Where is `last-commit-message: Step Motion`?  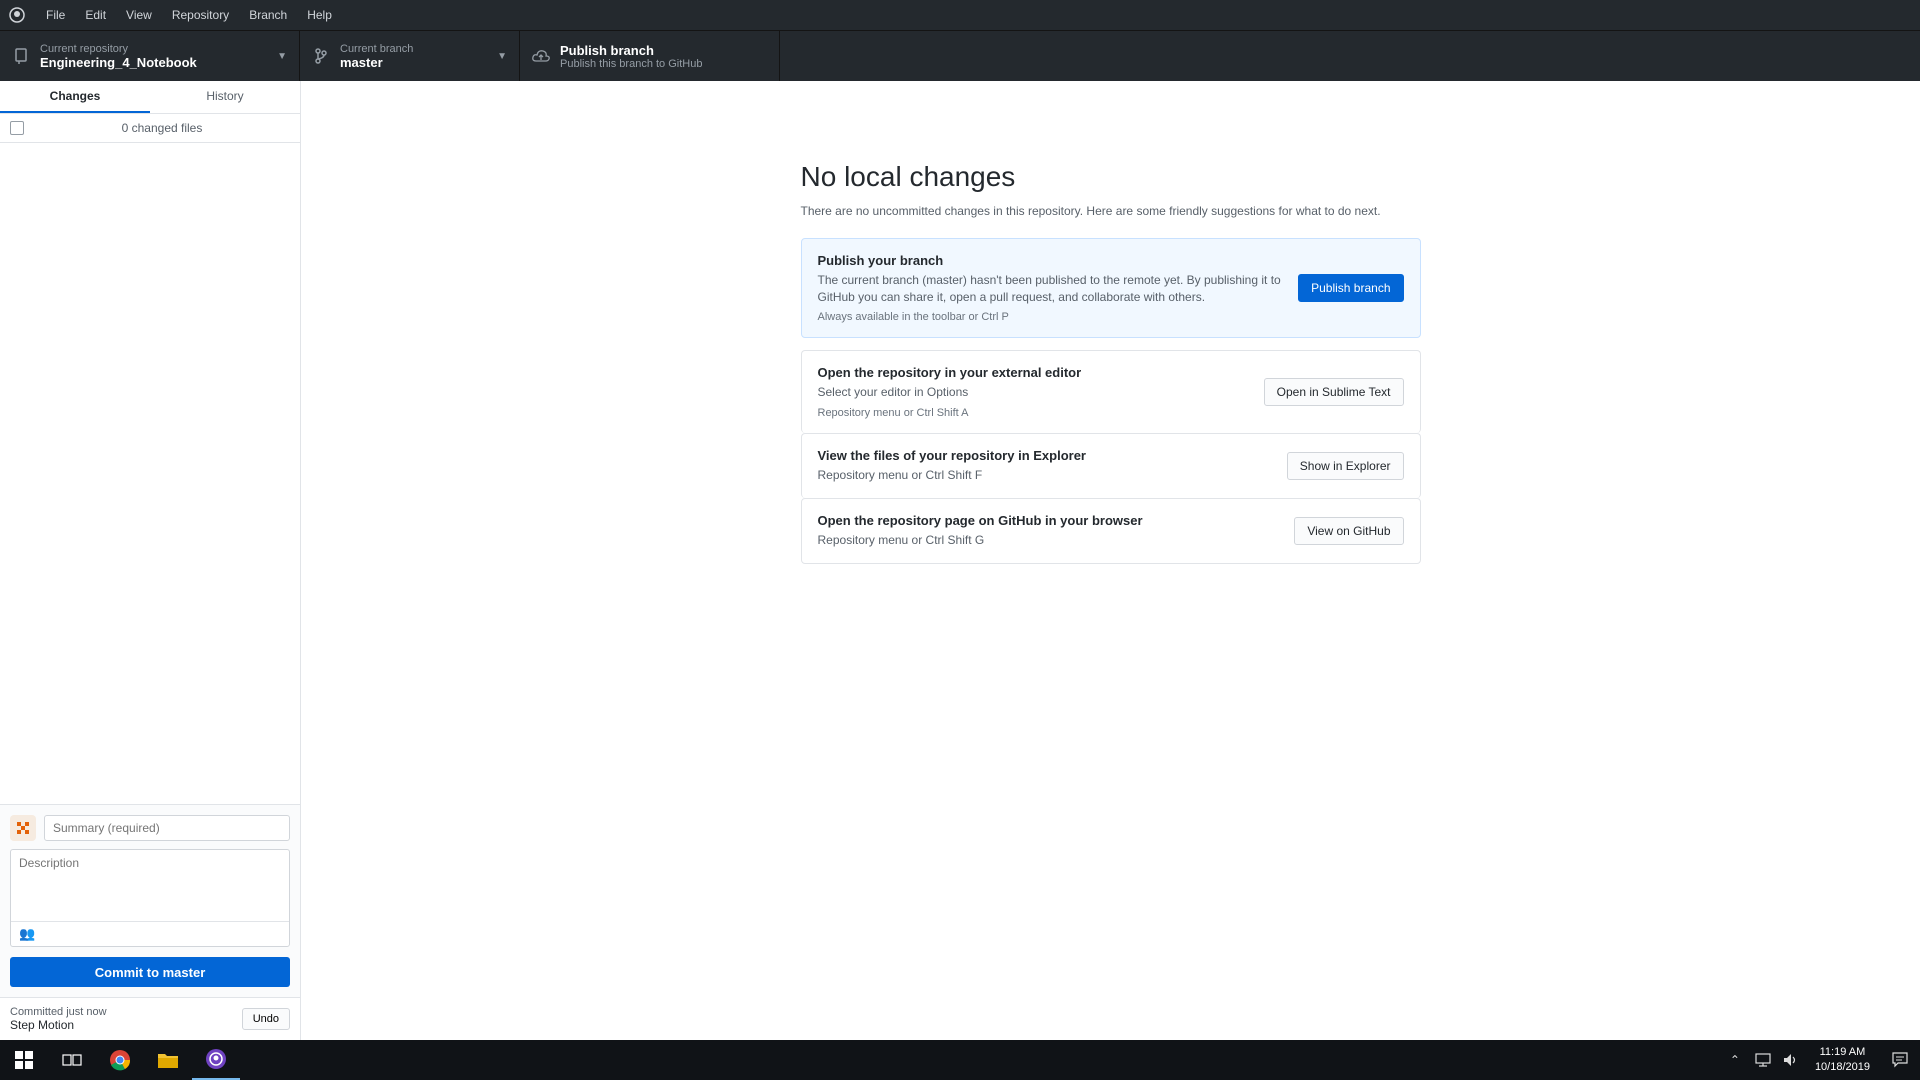
last-commit-message: Step Motion is located at coordinates (42, 1025).